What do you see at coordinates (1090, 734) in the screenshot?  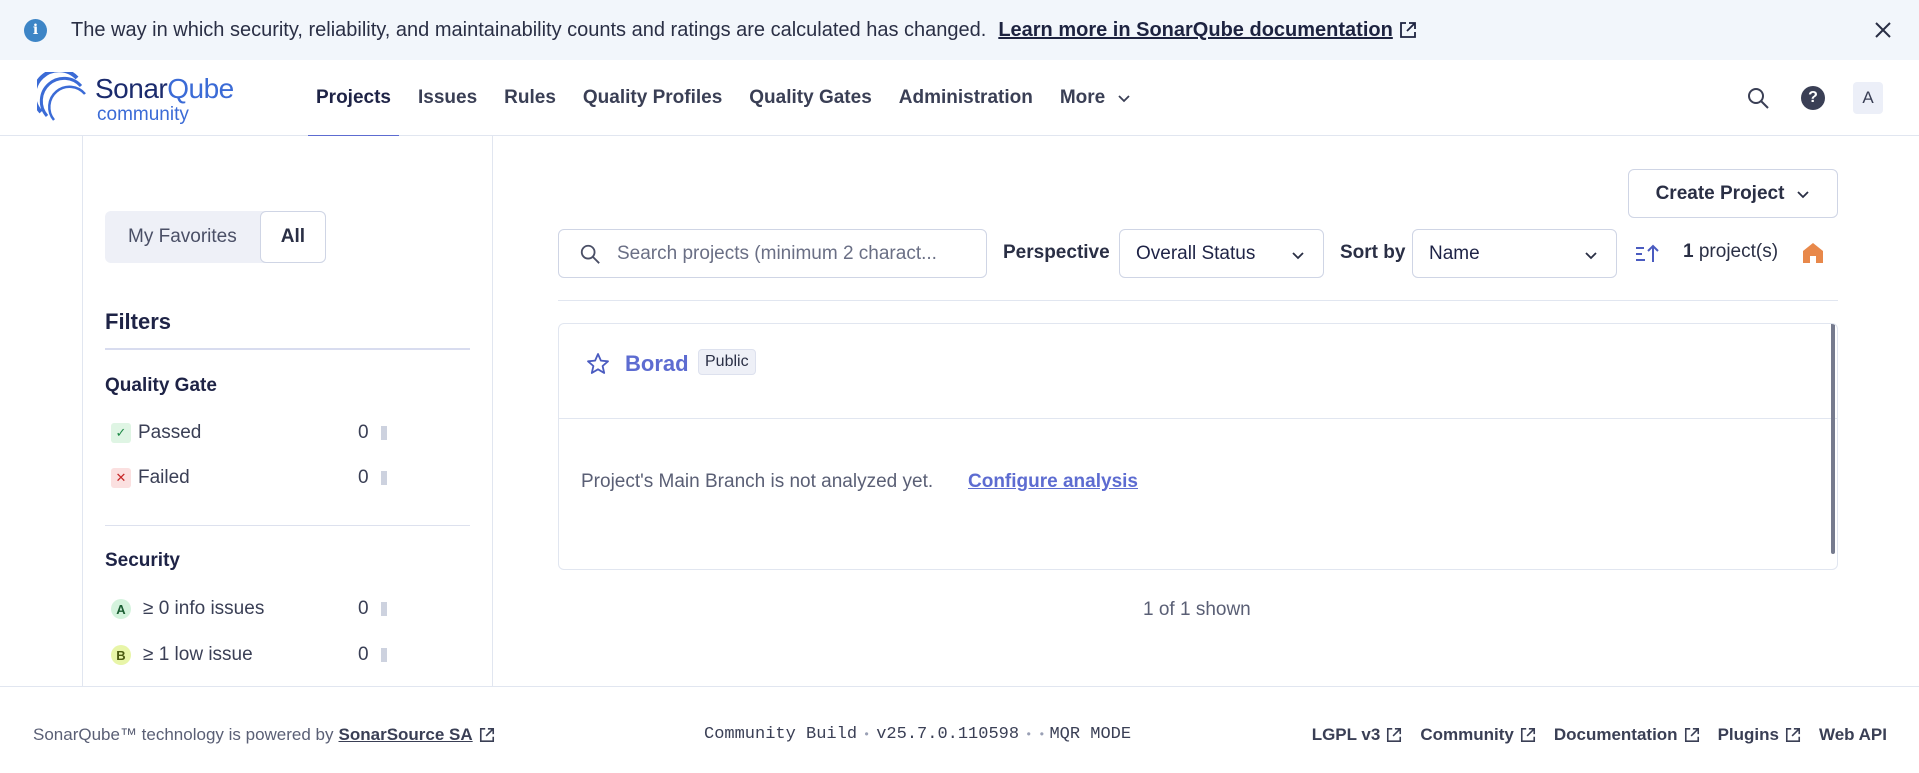 I see `build-mode: MQR MODE` at bounding box center [1090, 734].